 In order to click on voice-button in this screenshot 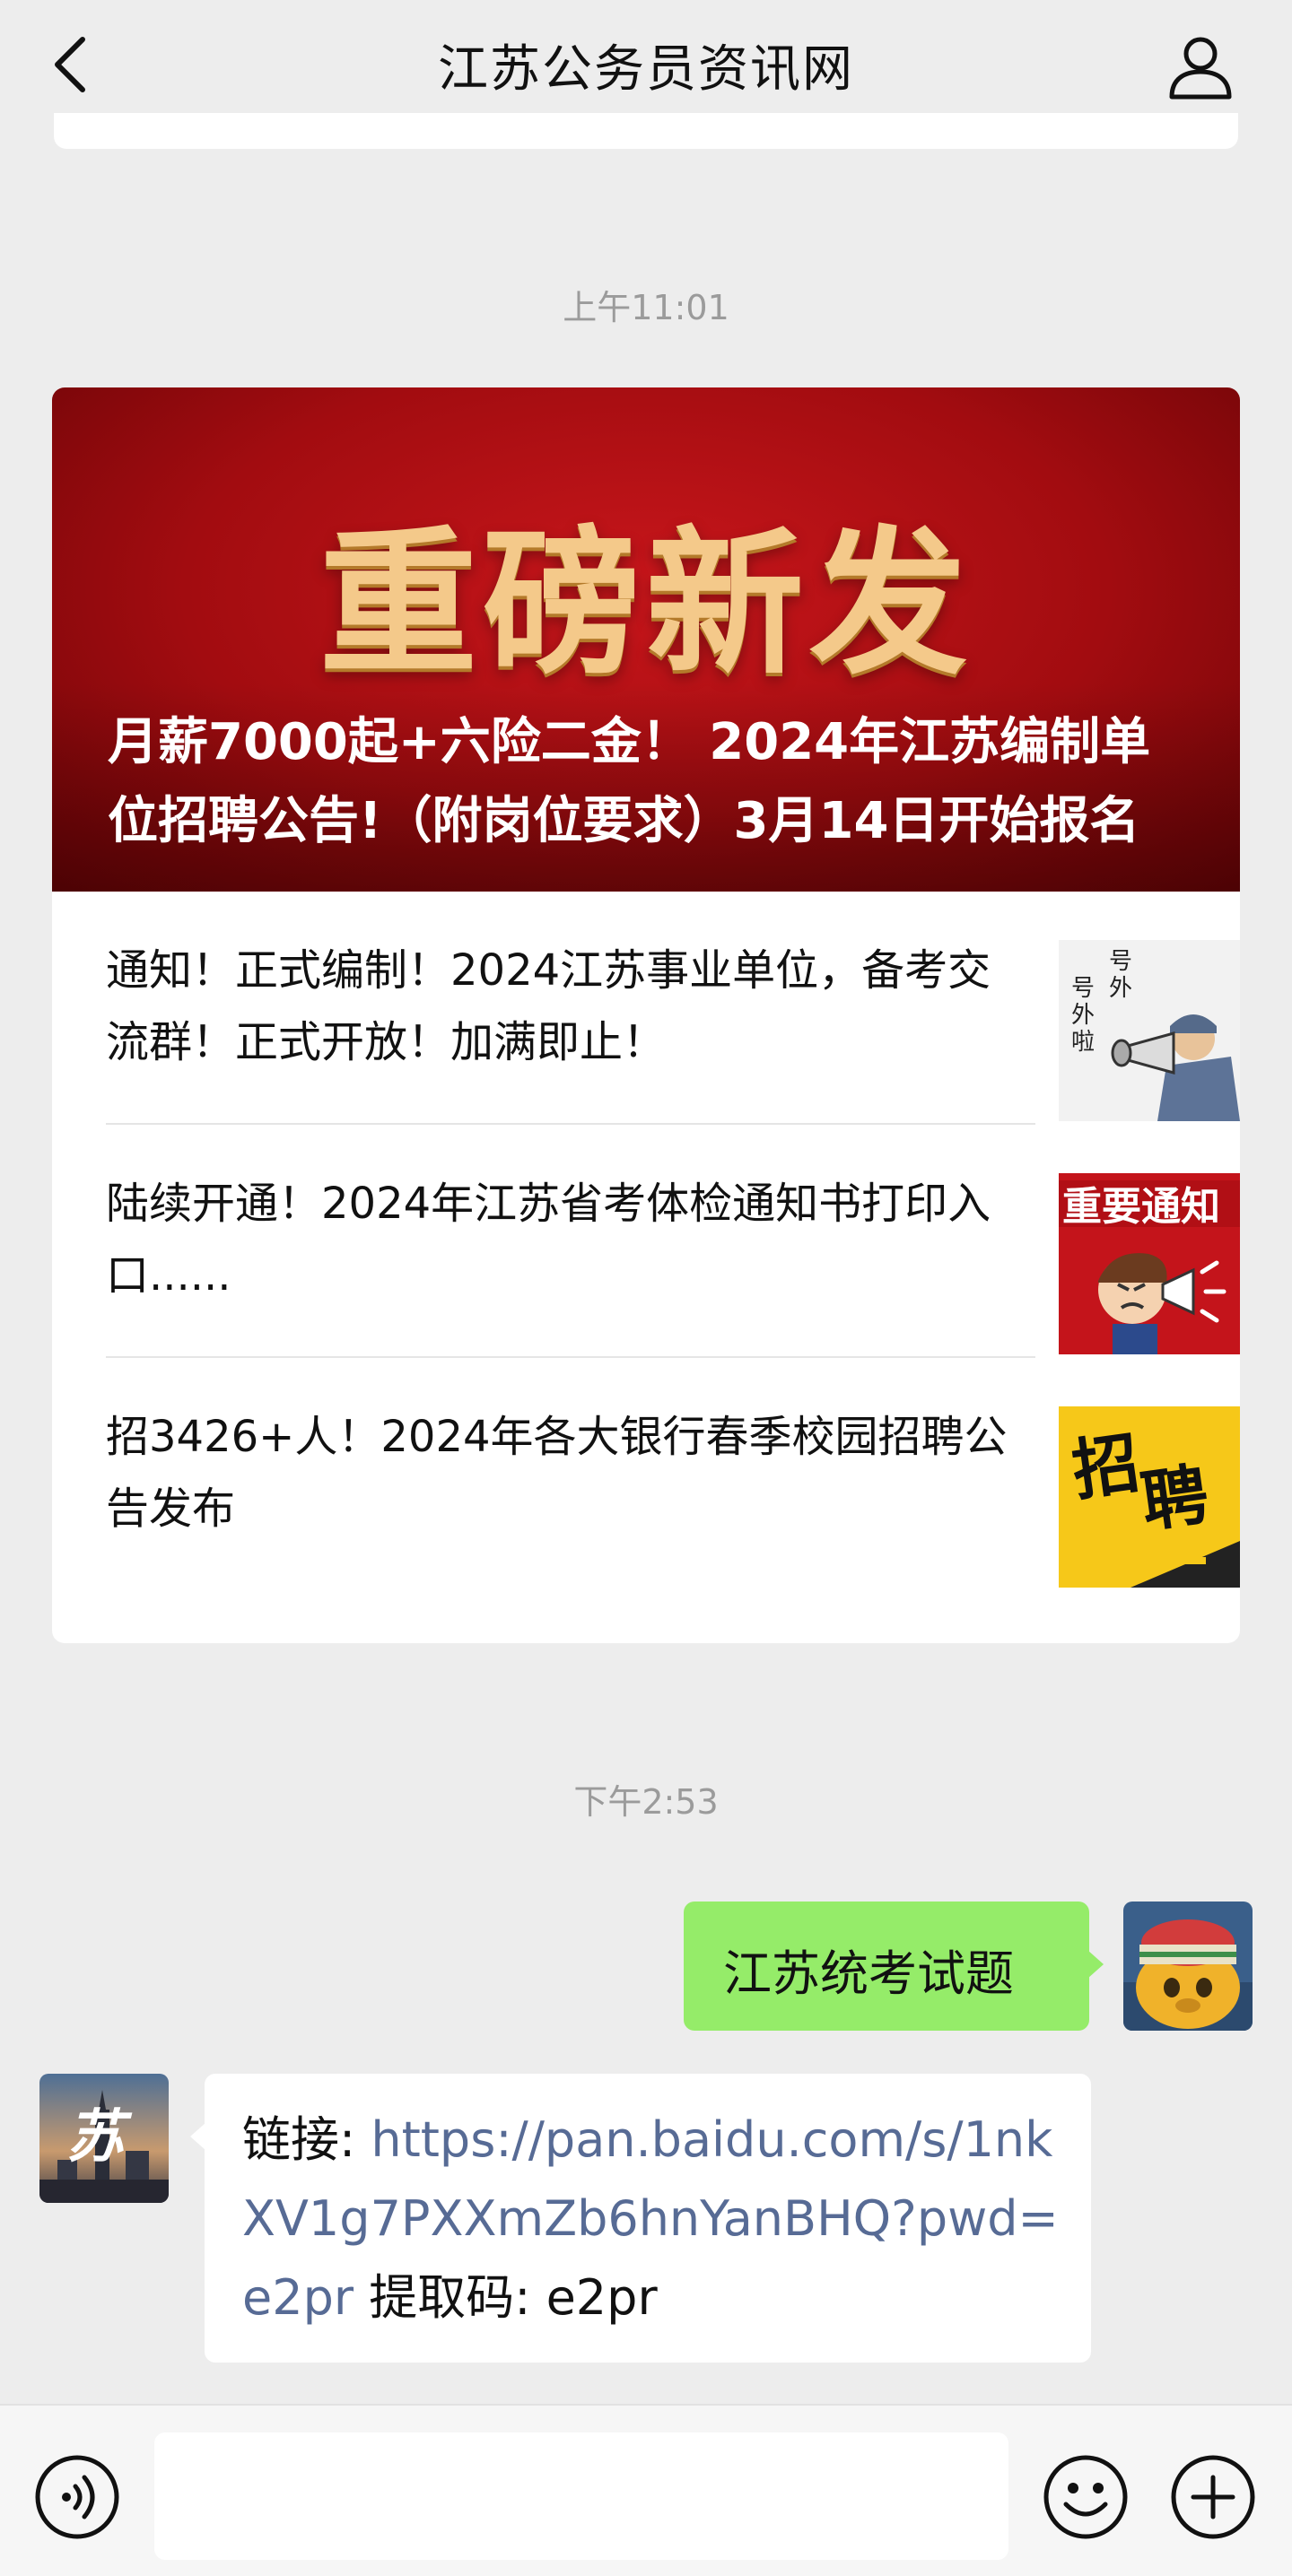, I will do `click(77, 2497)`.